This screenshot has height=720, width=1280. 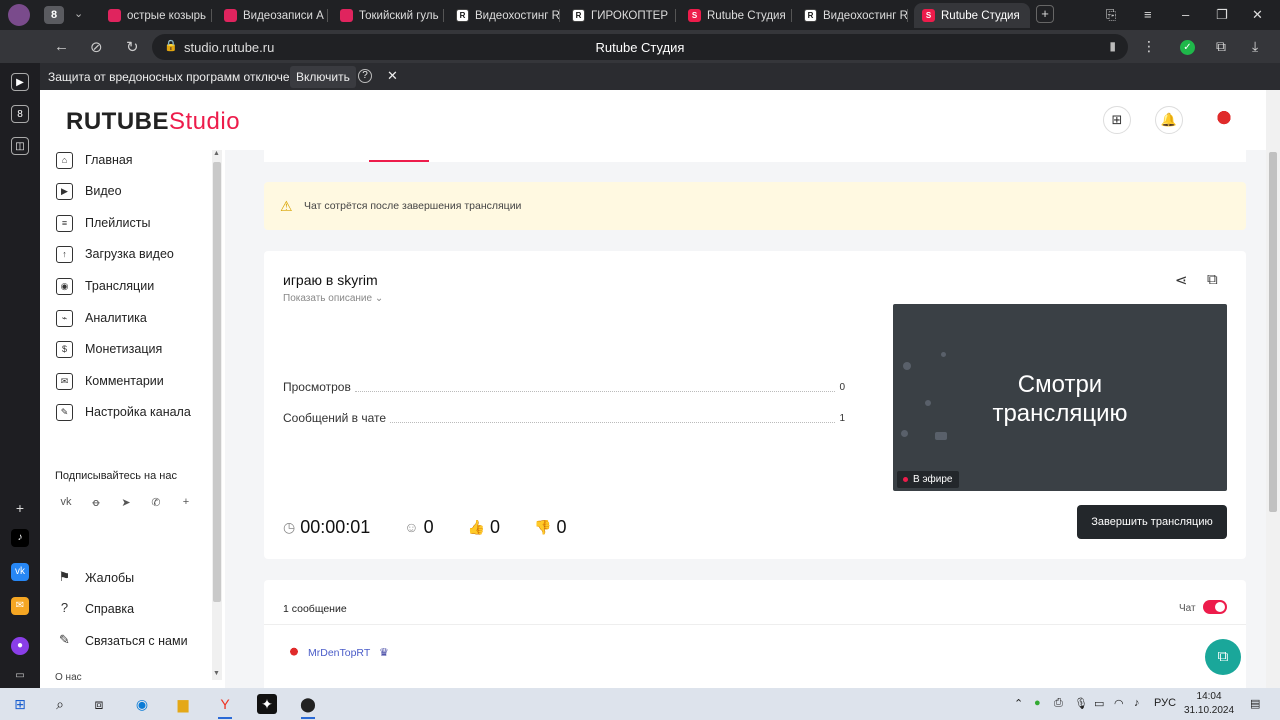 What do you see at coordinates (142, 704) in the screenshot?
I see `edge-icon: ◉` at bounding box center [142, 704].